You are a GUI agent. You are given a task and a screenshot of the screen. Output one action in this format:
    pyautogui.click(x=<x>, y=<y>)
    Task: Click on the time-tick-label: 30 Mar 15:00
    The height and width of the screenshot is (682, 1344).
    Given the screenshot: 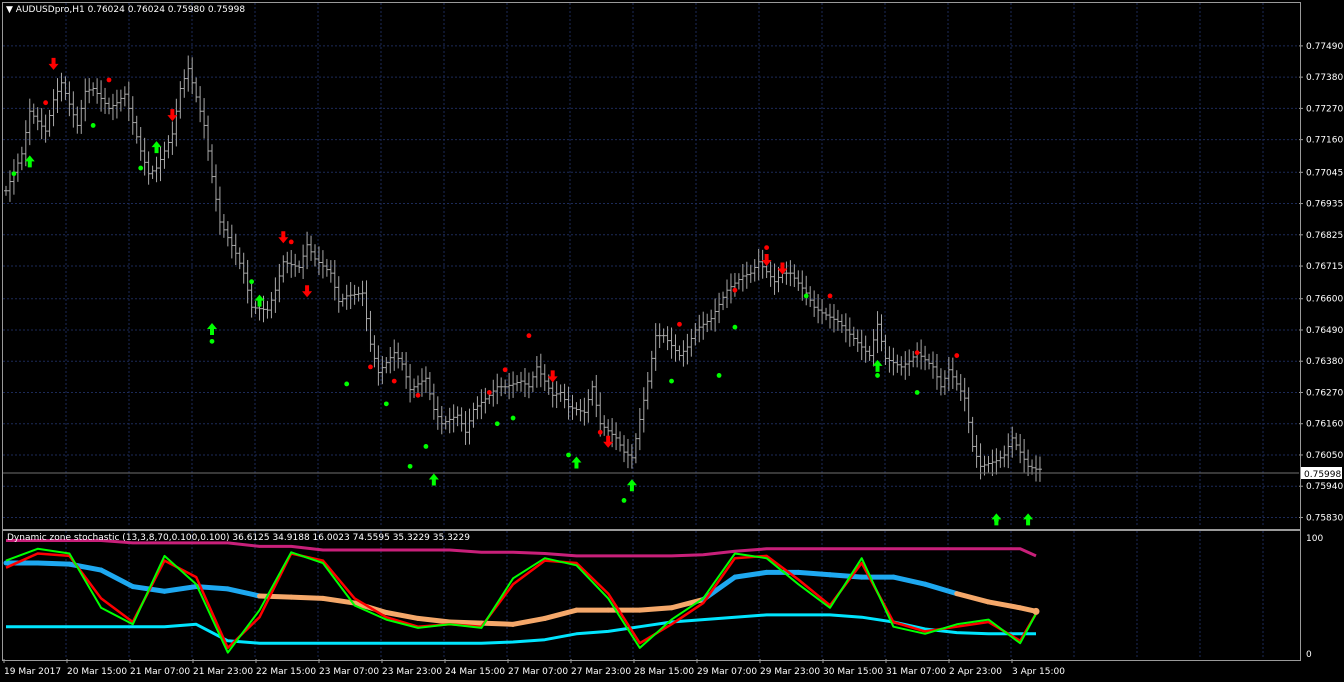 What is the action you would take?
    pyautogui.click(x=853, y=672)
    